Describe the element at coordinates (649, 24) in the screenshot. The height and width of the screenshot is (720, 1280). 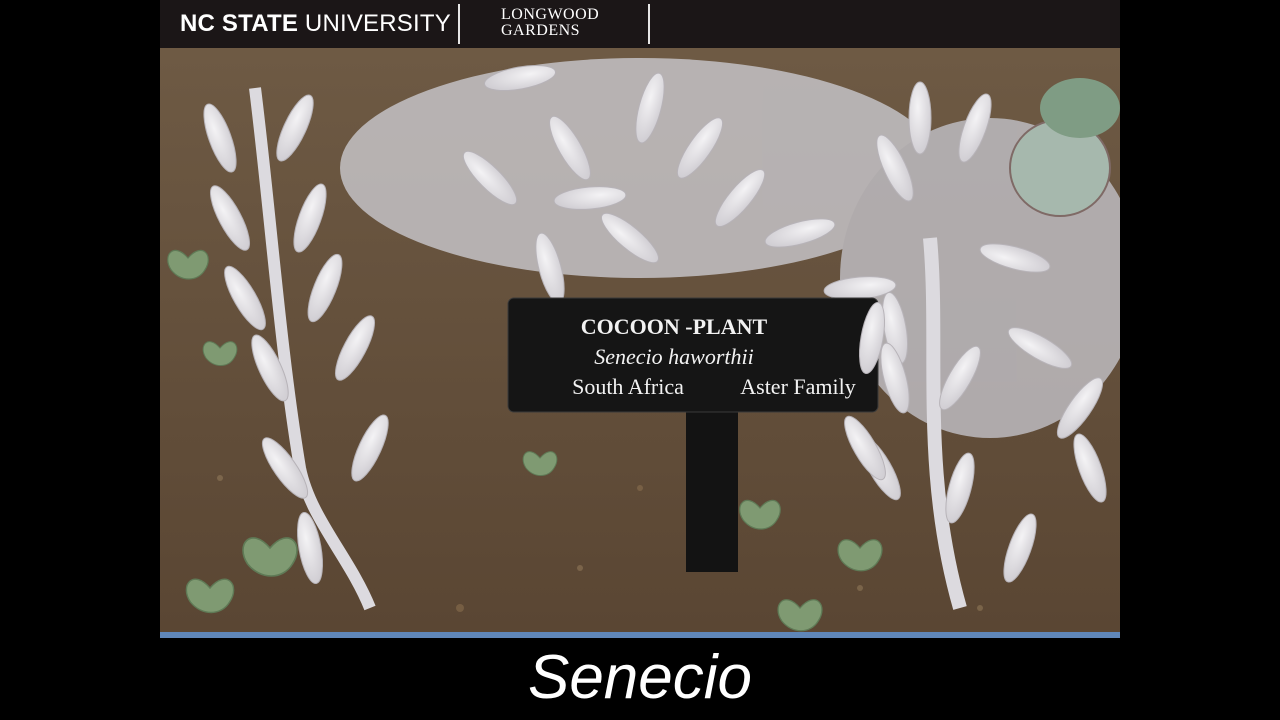
I see `header-divider-right` at that location.